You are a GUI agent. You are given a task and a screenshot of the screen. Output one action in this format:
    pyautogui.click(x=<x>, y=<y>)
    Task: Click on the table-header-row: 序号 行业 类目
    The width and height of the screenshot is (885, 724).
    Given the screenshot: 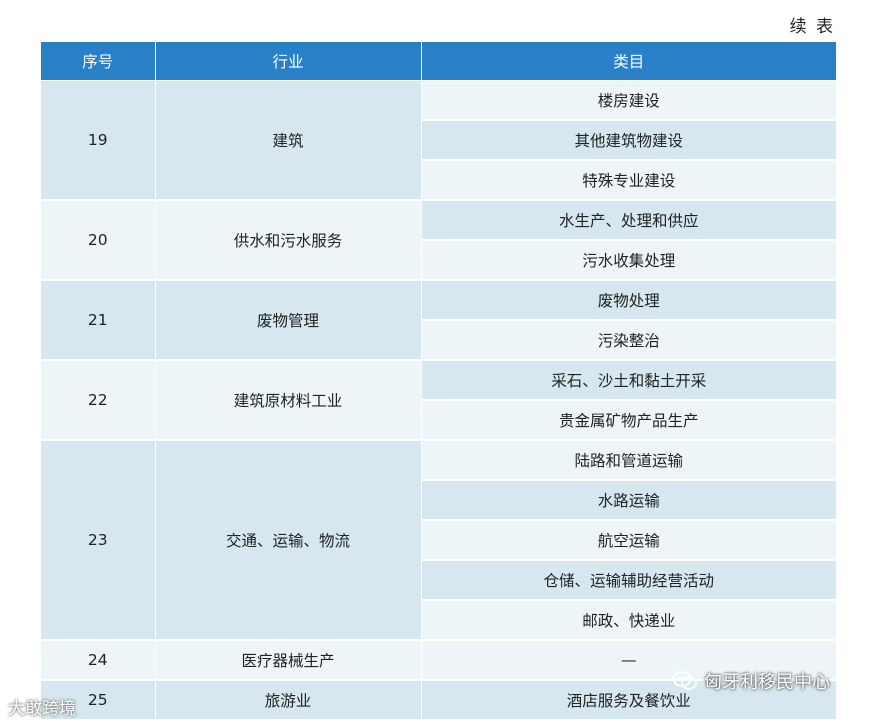 What is the action you would take?
    pyautogui.click(x=438, y=61)
    